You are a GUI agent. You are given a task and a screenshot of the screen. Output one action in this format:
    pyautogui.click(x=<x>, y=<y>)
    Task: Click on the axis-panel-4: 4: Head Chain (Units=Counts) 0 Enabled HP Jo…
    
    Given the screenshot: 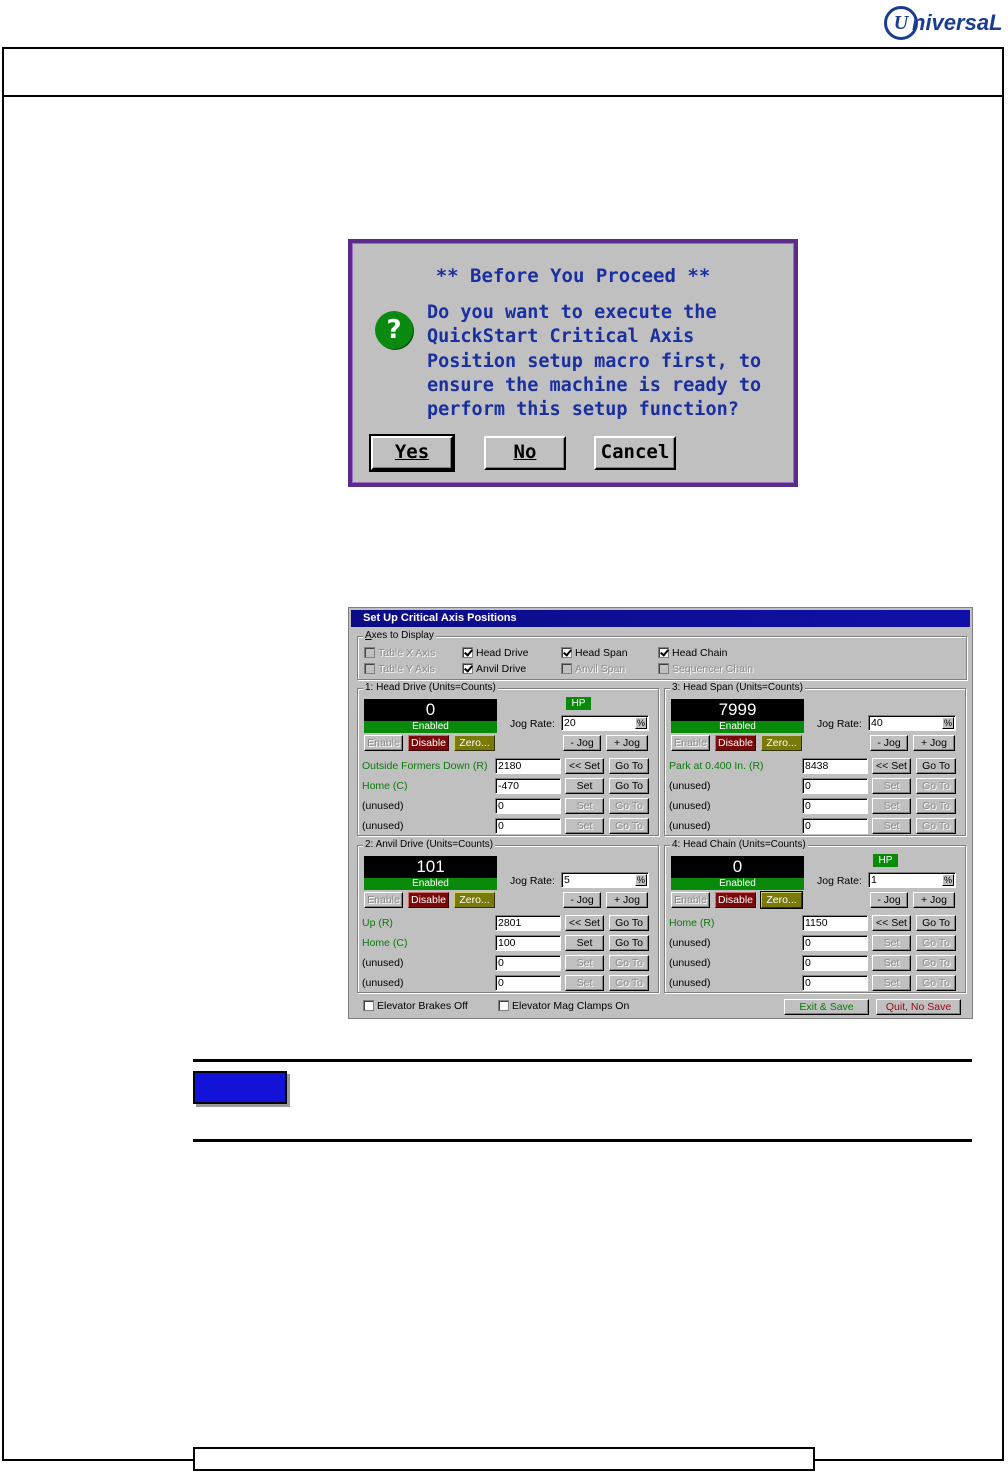 What is the action you would take?
    pyautogui.click(x=815, y=916)
    